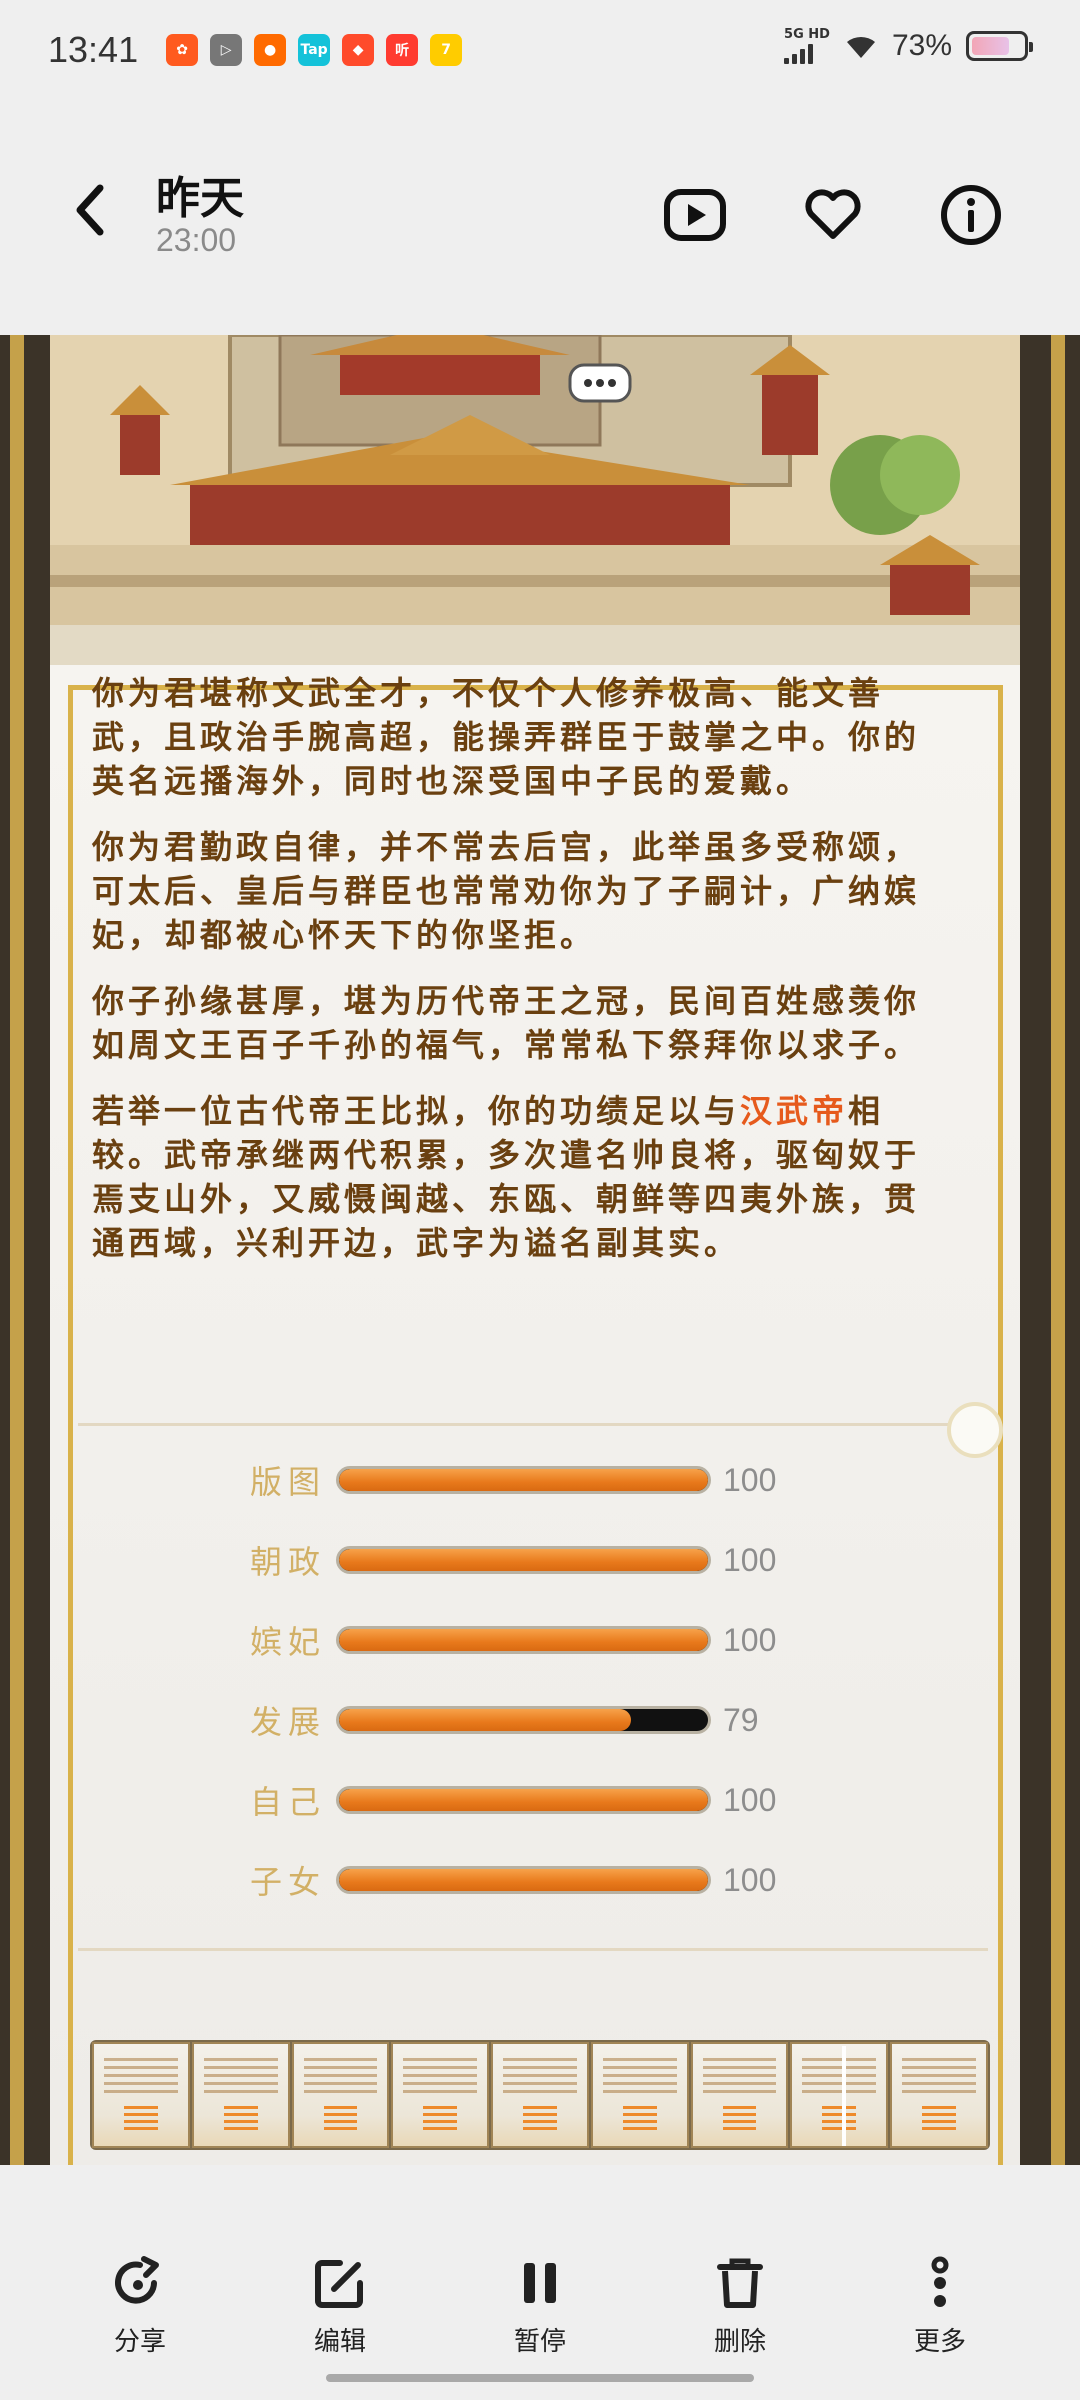  What do you see at coordinates (402, 50) in the screenshot?
I see `listen-icon: 听` at bounding box center [402, 50].